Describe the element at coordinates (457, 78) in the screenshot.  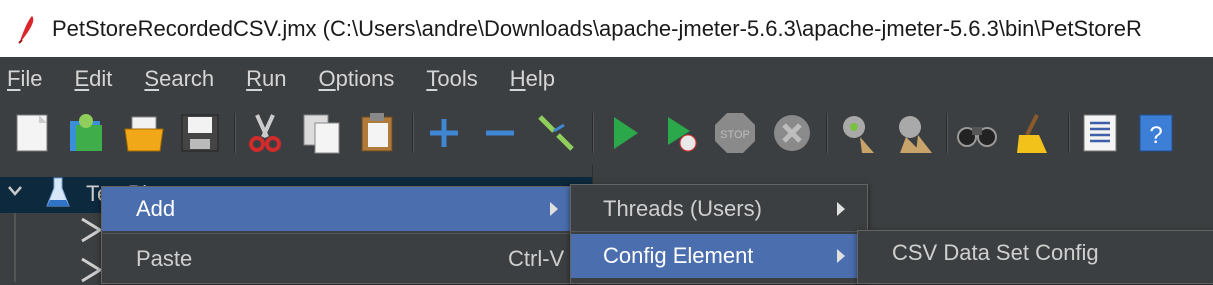
I see `menu-tools-label: ools` at that location.